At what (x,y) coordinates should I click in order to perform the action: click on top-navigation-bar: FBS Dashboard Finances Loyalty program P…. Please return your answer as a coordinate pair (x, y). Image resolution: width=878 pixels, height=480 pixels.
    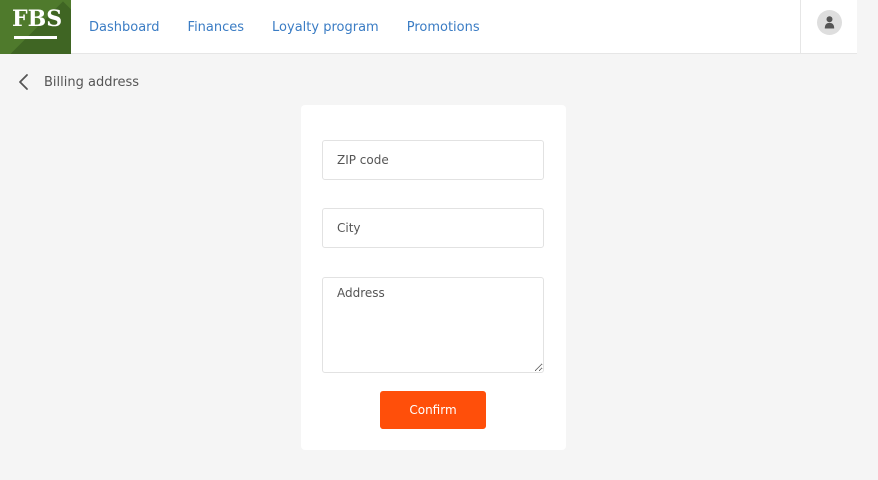
    Looking at the image, I should click on (428, 27).